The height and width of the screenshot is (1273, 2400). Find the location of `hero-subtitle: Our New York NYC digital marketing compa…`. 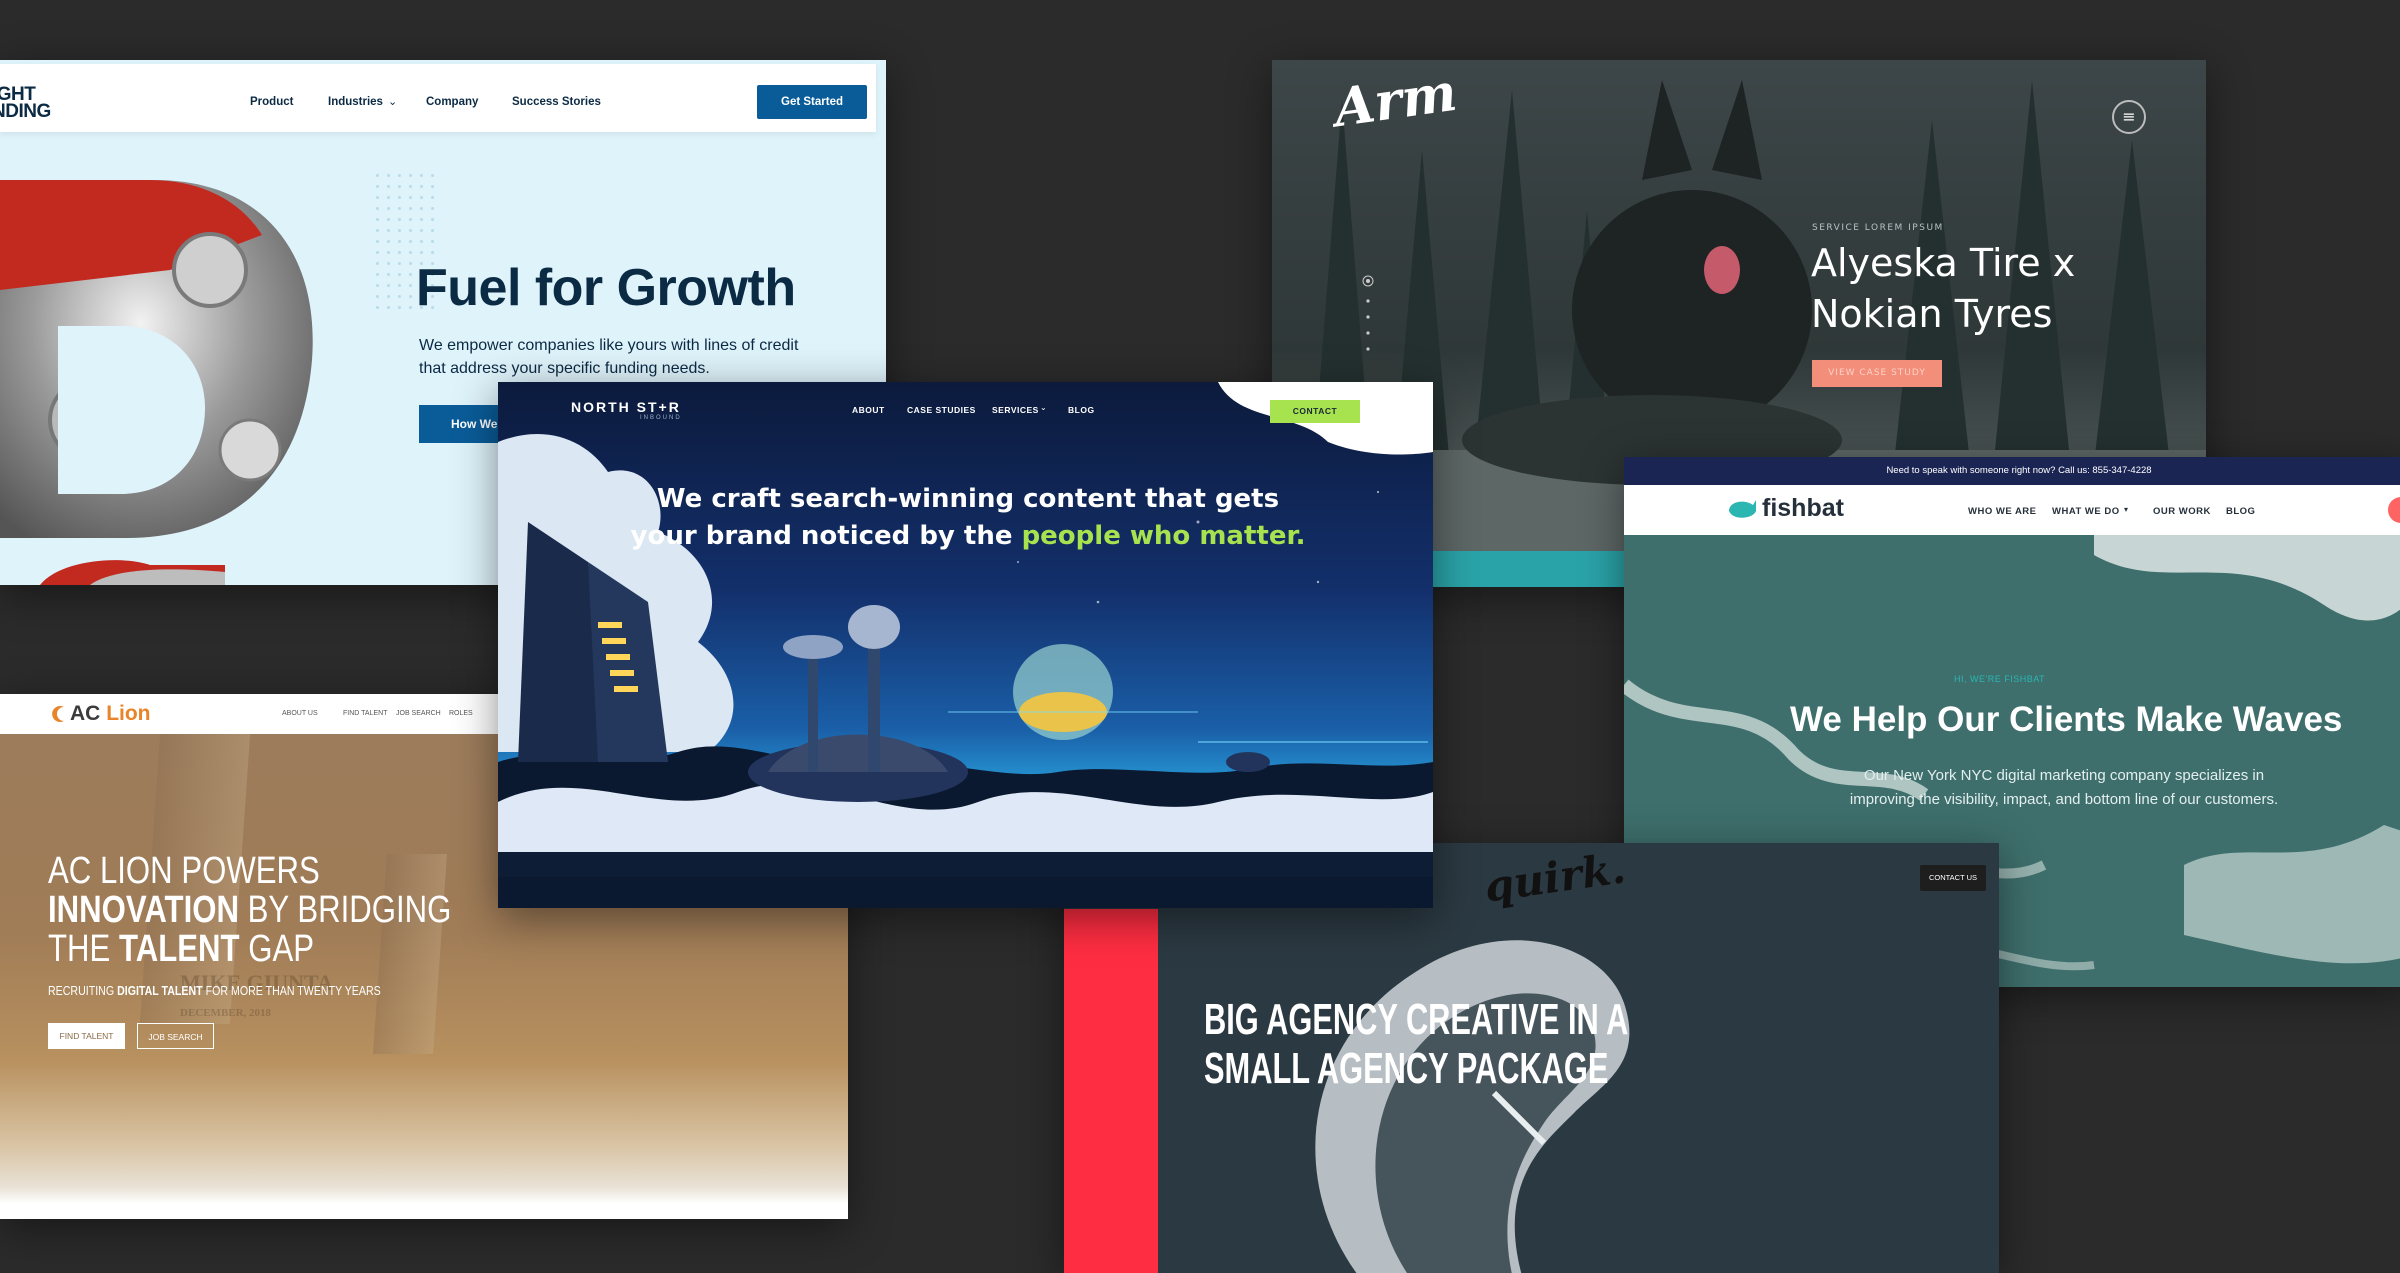

hero-subtitle: Our New York NYC digital marketing compa… is located at coordinates (2064, 787).